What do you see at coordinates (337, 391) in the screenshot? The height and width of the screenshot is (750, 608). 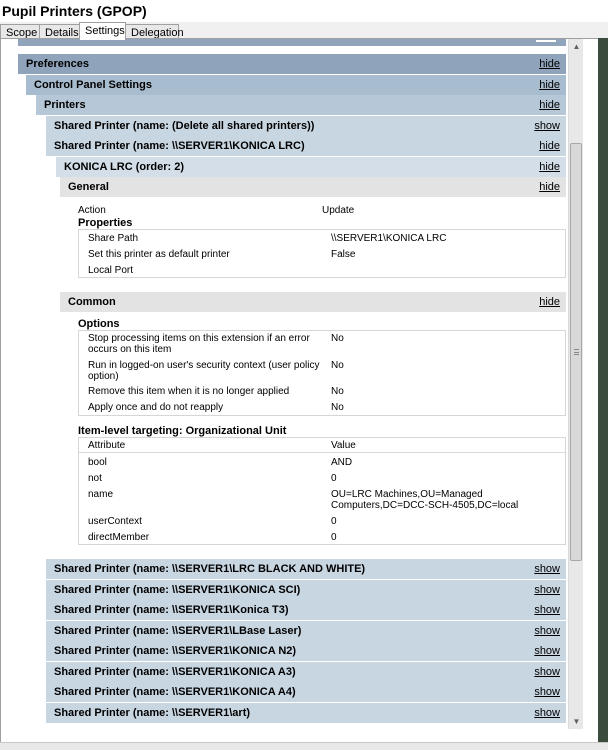 I see `option-remove-value: No` at bounding box center [337, 391].